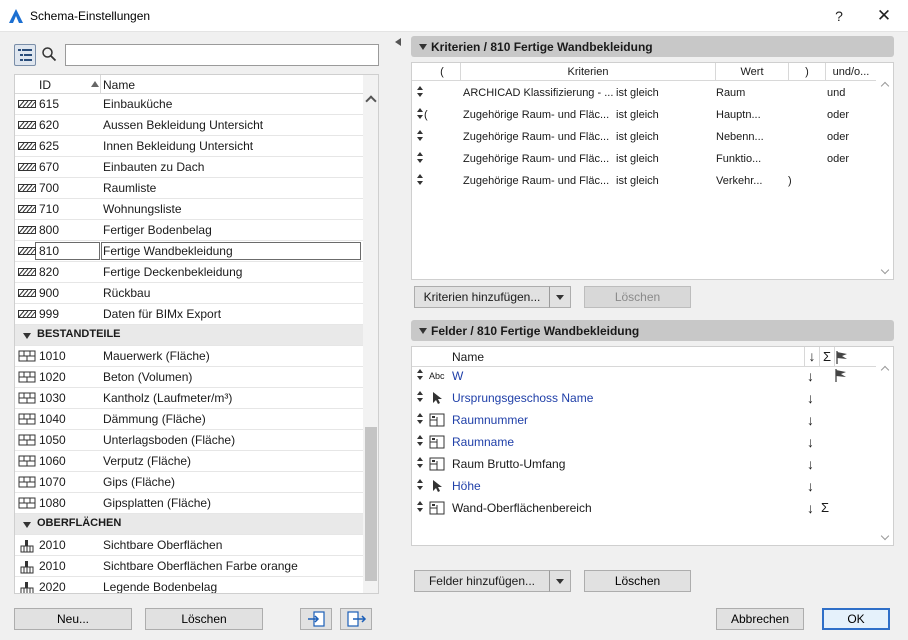 The height and width of the screenshot is (640, 908). Describe the element at coordinates (399, 336) in the screenshot. I see `panel-splitter` at that location.